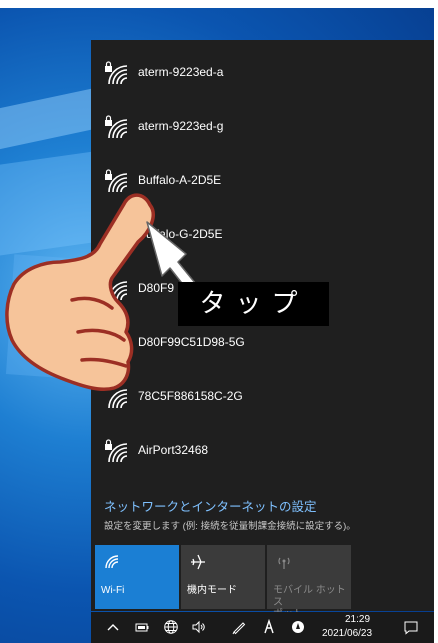 The height and width of the screenshot is (643, 438). What do you see at coordinates (199, 627) in the screenshot?
I see `volume-icon` at bounding box center [199, 627].